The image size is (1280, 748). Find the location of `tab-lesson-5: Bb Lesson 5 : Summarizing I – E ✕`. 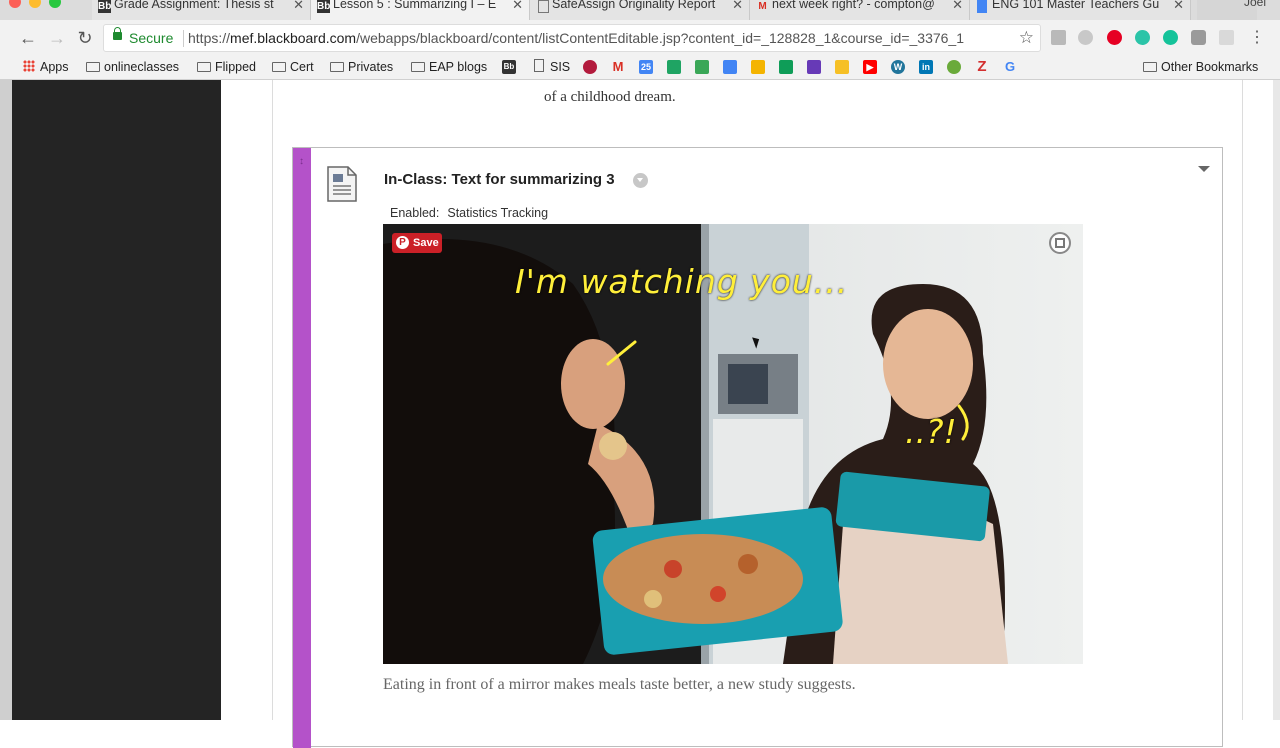

tab-lesson-5: Bb Lesson 5 : Summarizing I – E ✕ is located at coordinates (420, 10).